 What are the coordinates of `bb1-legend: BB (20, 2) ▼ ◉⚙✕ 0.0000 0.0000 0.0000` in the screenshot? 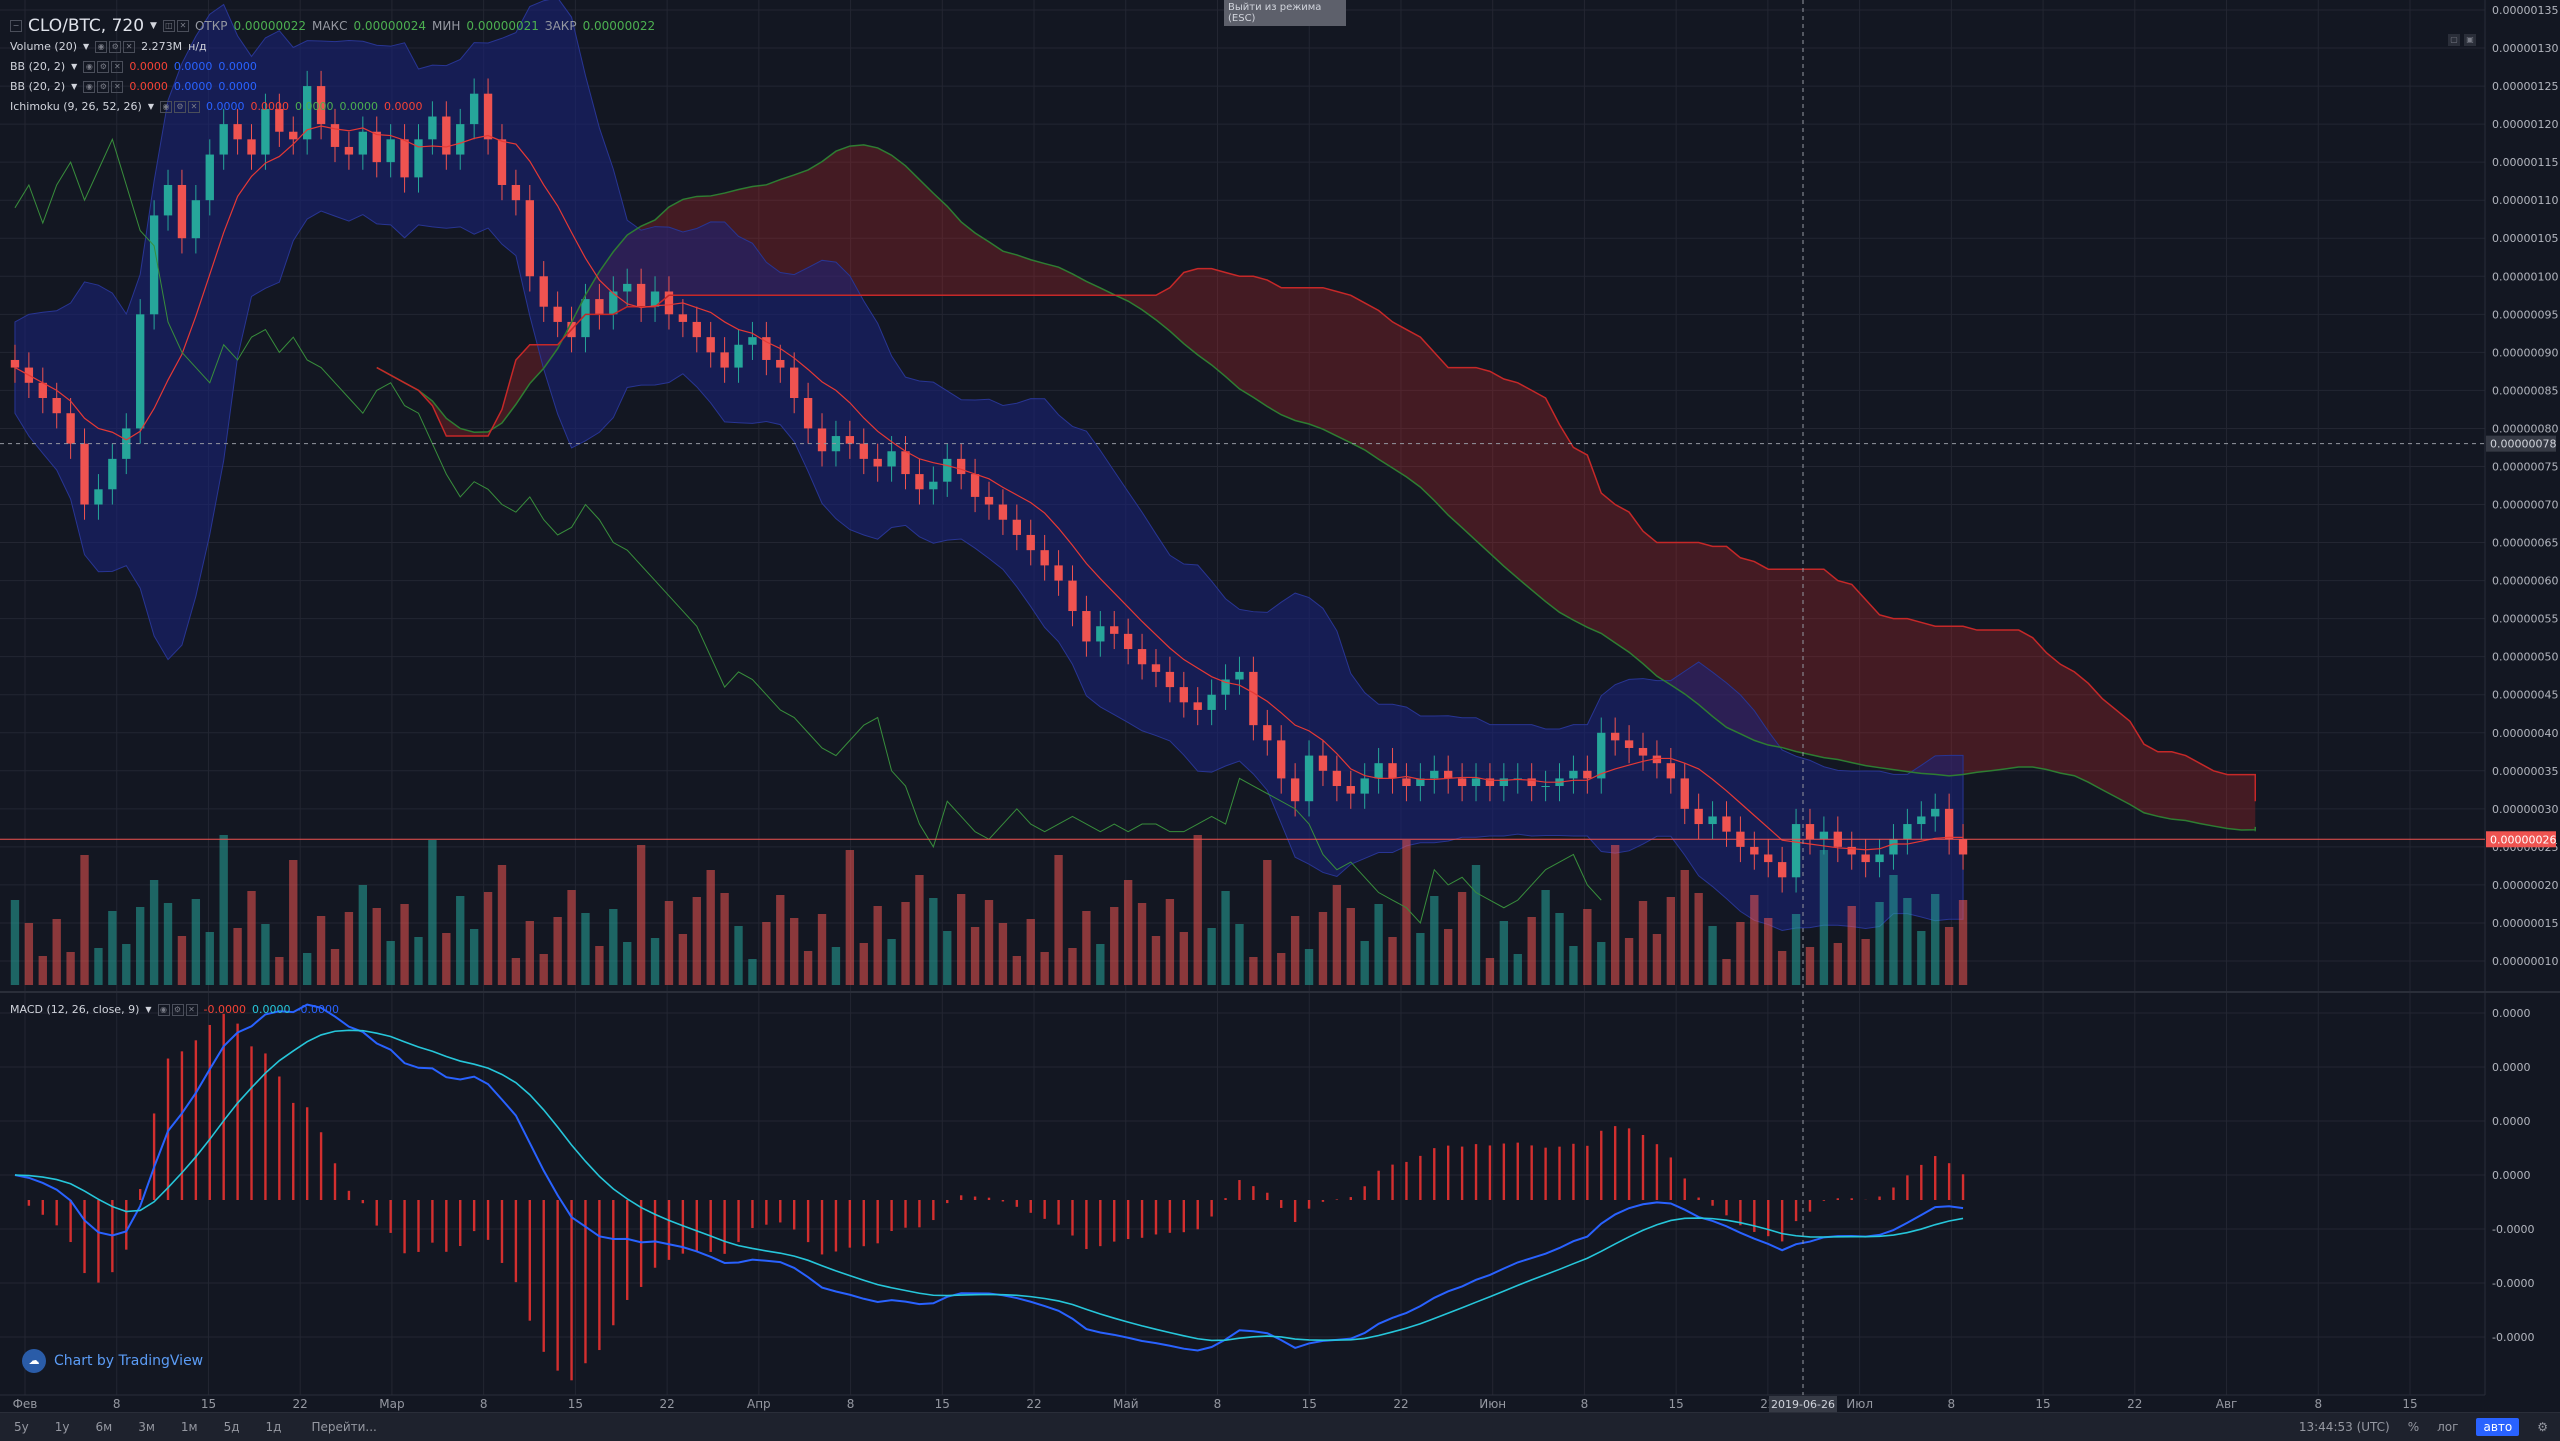 It's located at (133, 66).